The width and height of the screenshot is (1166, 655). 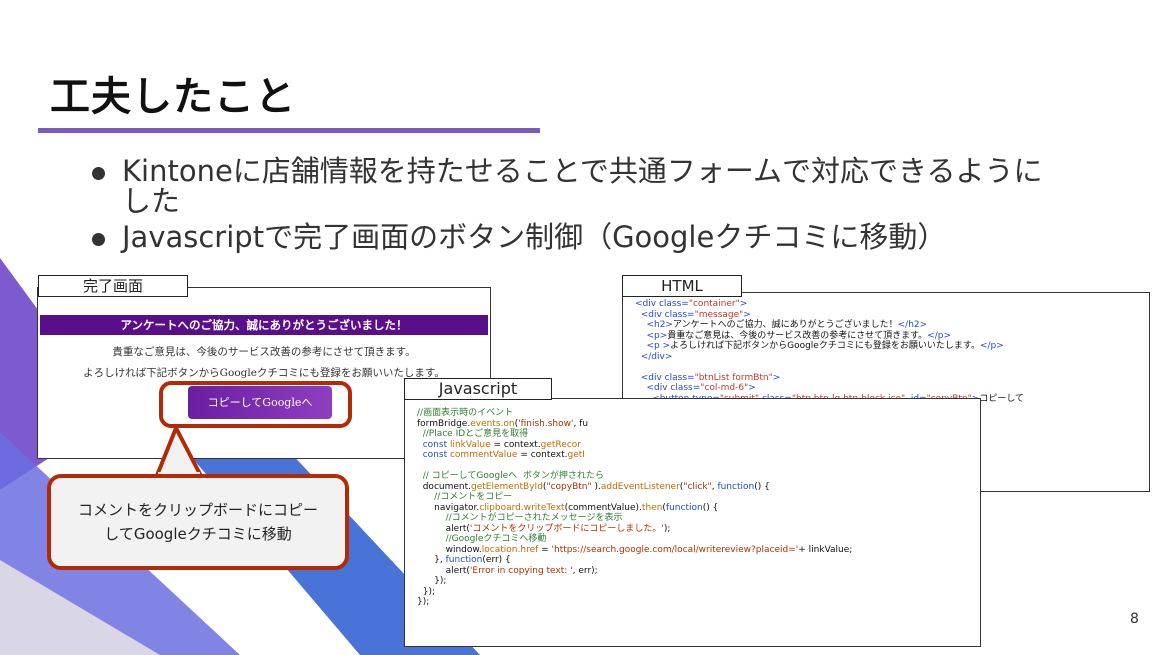 What do you see at coordinates (581, 423) in the screenshot?
I see `code-token: , fu` at bounding box center [581, 423].